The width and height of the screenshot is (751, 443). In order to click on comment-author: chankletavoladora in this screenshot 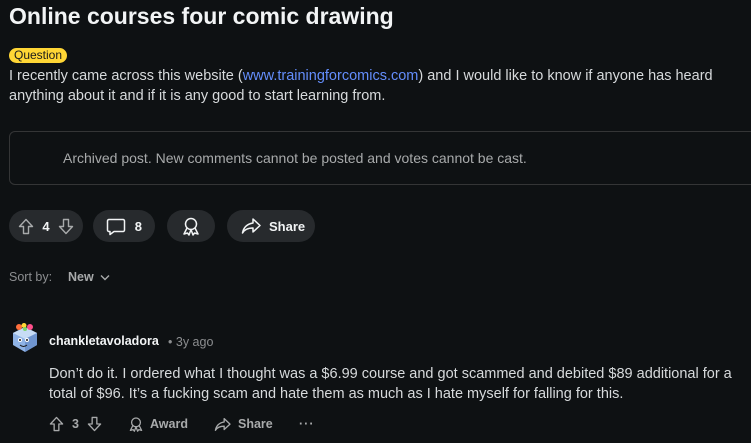, I will do `click(104, 341)`.